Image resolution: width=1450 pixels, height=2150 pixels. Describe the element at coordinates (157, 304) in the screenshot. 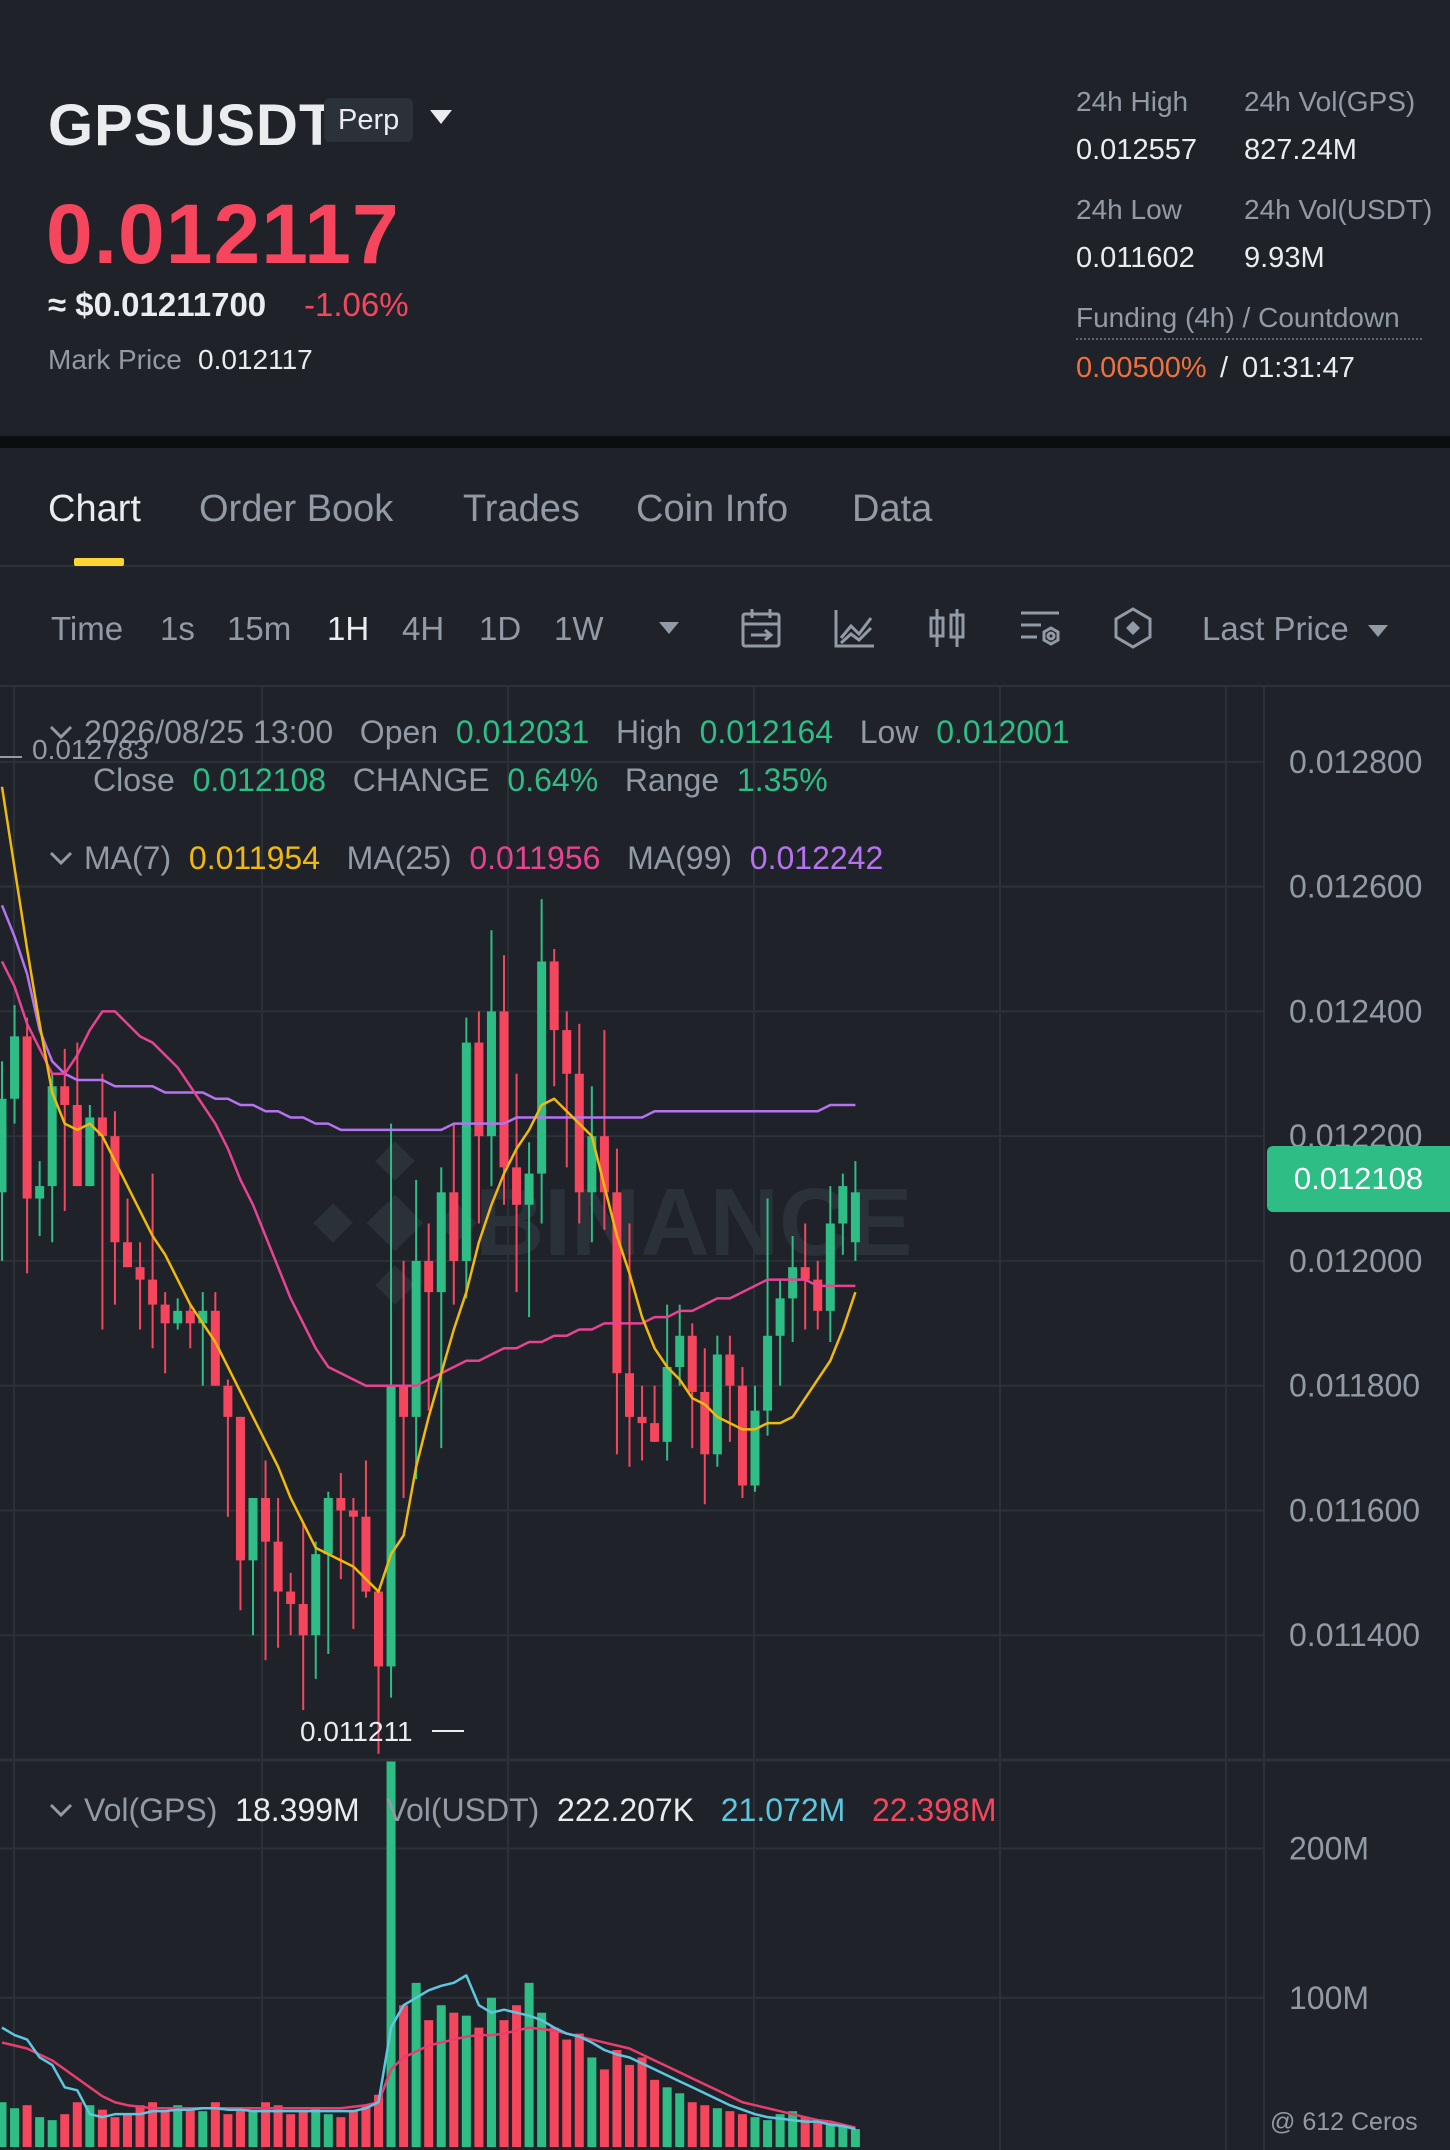

I see `usd-equivalent: ≈ $0.01211700` at that location.